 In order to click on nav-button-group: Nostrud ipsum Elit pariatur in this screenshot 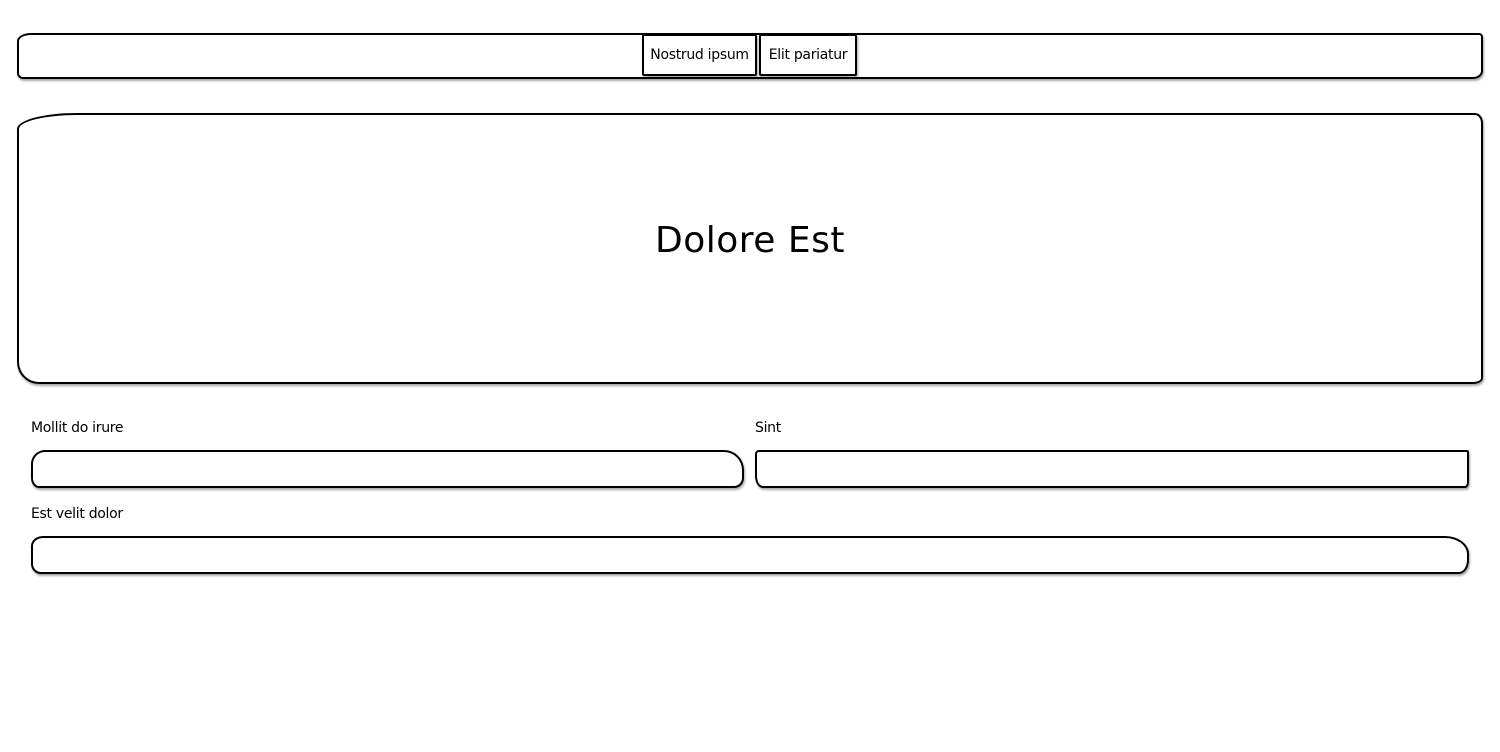, I will do `click(749, 55)`.